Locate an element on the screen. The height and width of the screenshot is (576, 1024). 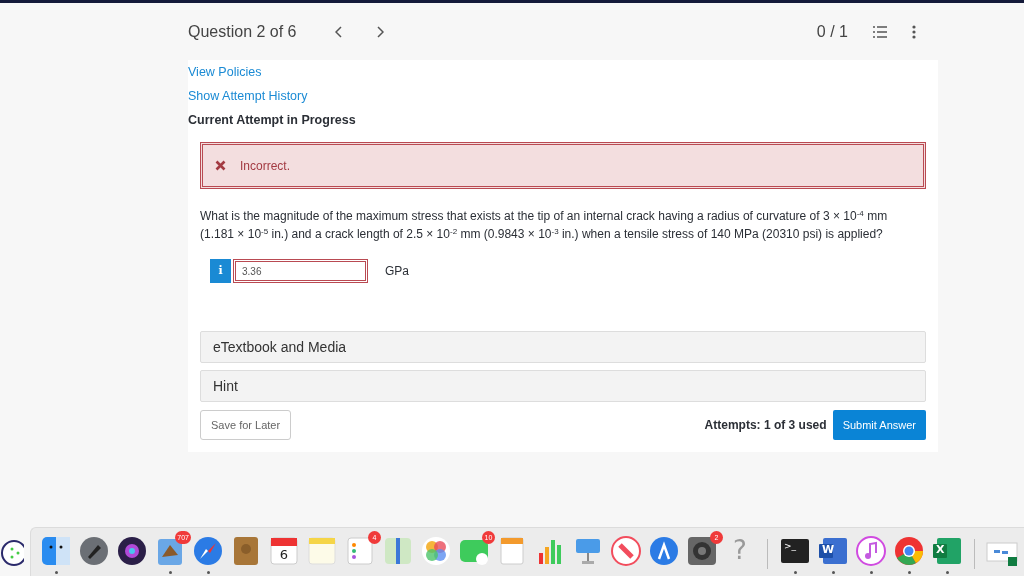
score: 0 / 1 is located at coordinates (832, 31).